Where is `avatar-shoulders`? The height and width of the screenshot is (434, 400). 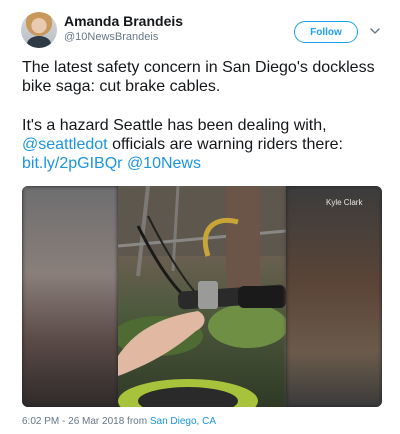
avatar-shoulders is located at coordinates (39, 42).